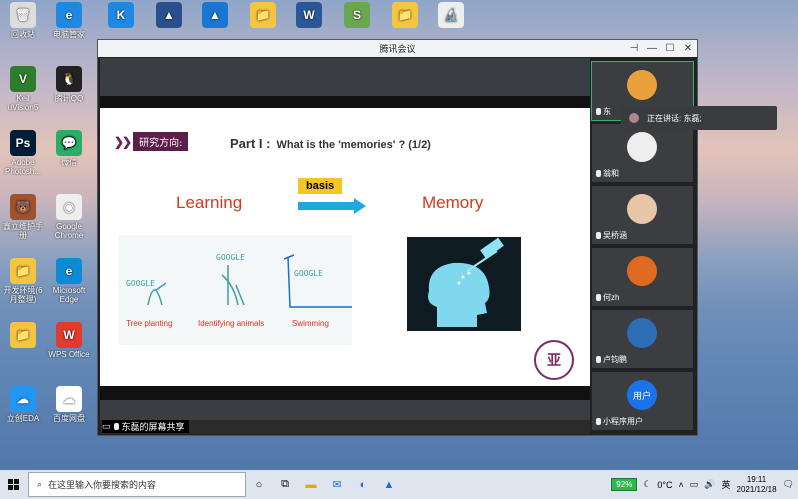 This screenshot has height=499, width=798. I want to click on participant-tile: 吴桥涵, so click(642, 215).